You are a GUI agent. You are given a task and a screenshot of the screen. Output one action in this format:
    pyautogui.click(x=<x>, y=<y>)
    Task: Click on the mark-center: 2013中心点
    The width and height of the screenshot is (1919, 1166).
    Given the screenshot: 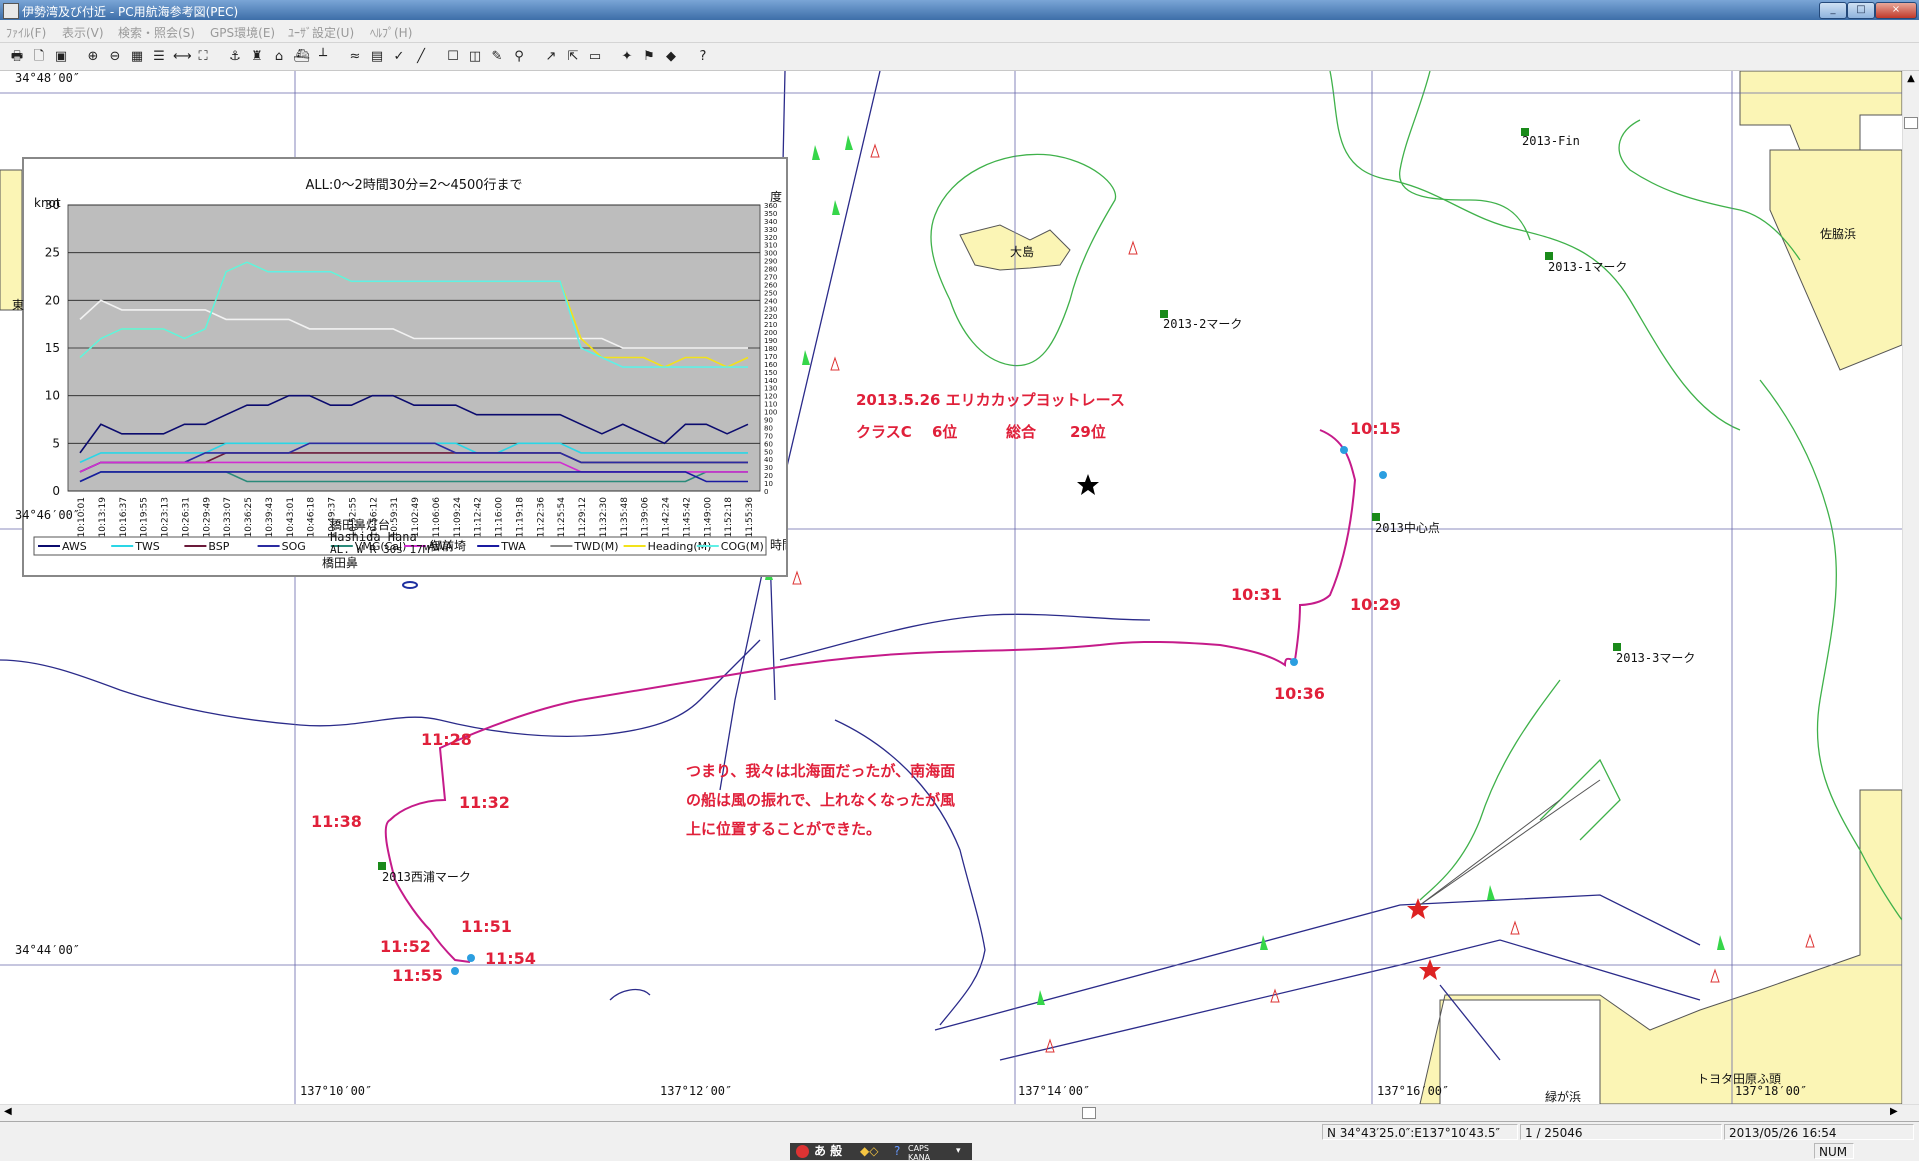 What is the action you would take?
    pyautogui.click(x=1407, y=527)
    